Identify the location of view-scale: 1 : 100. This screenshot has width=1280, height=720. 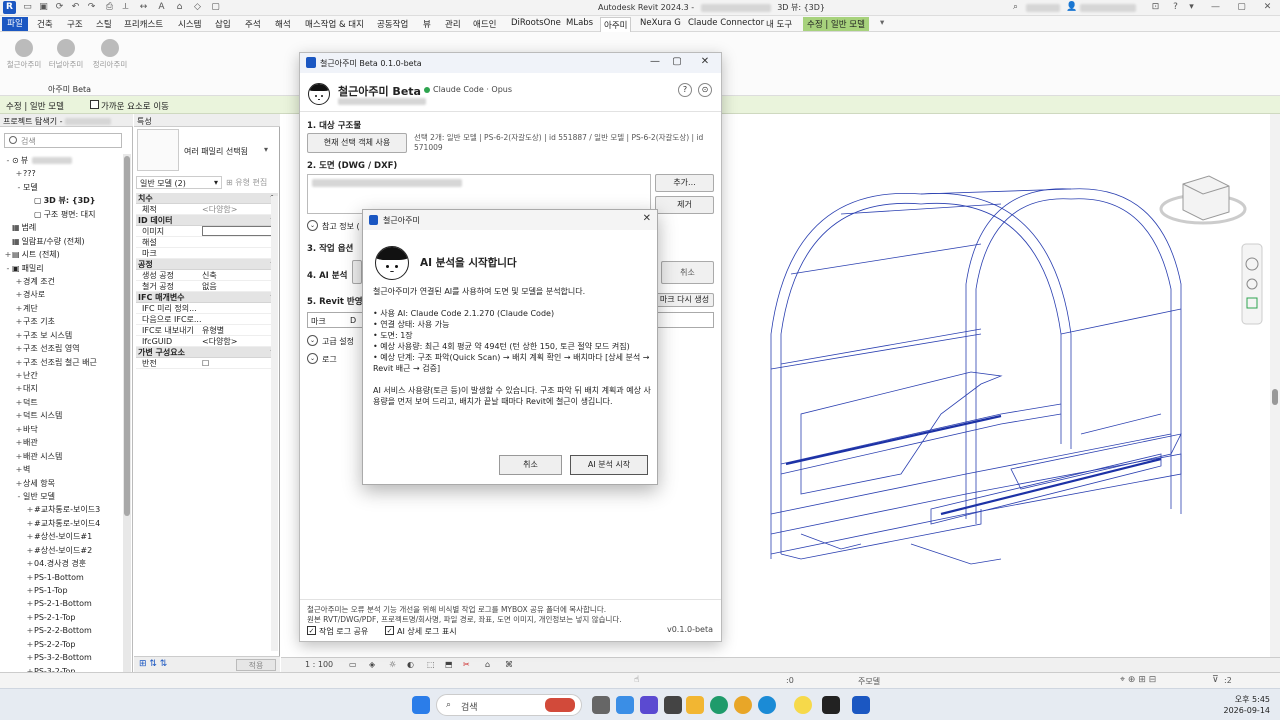
(319, 664).